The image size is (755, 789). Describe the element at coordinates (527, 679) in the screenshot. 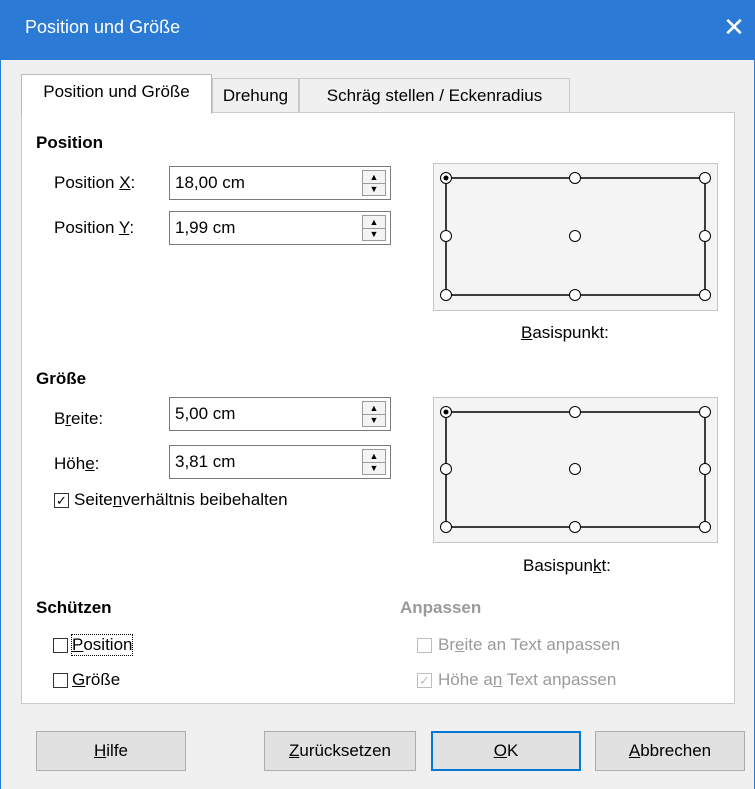

I see `fit-height-label: Höhe an Text anpassen` at that location.